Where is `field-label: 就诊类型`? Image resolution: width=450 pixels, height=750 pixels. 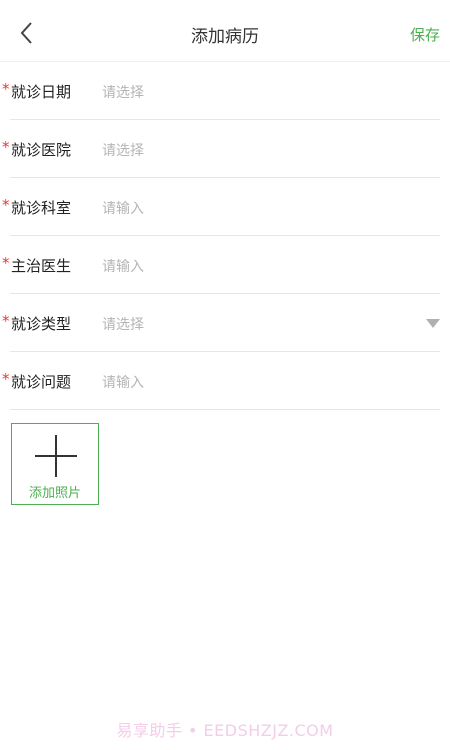
field-label: 就诊类型 is located at coordinates (41, 324).